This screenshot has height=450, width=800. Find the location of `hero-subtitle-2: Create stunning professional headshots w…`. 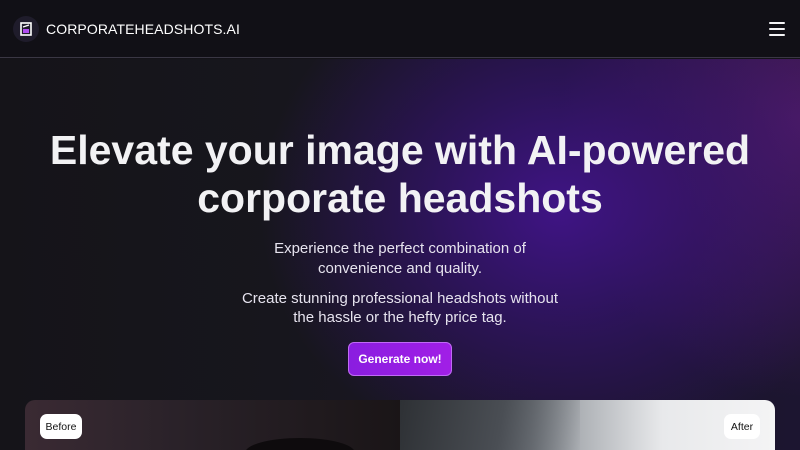

hero-subtitle-2: Create stunning professional headshots w… is located at coordinates (400, 308).